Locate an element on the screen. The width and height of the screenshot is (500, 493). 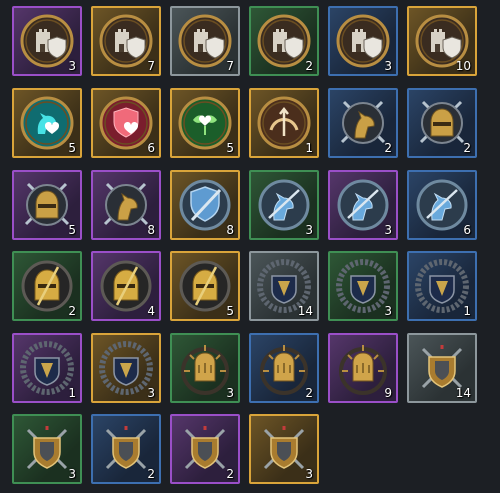
item-count: 9 is located at coordinates (388, 393).